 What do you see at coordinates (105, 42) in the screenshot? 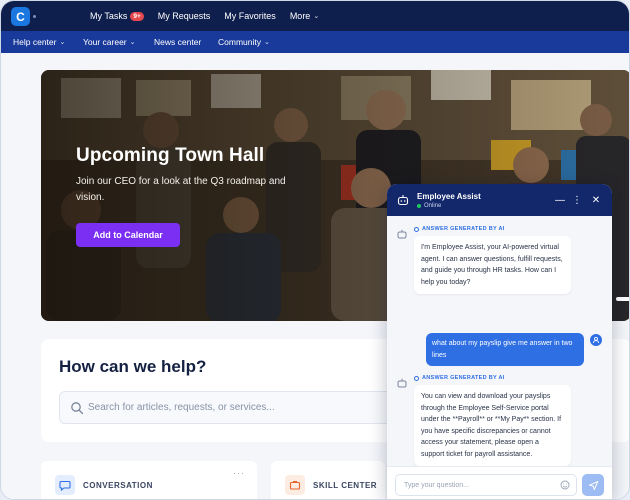
I see `subnav-your-career-label: Your career` at bounding box center [105, 42].